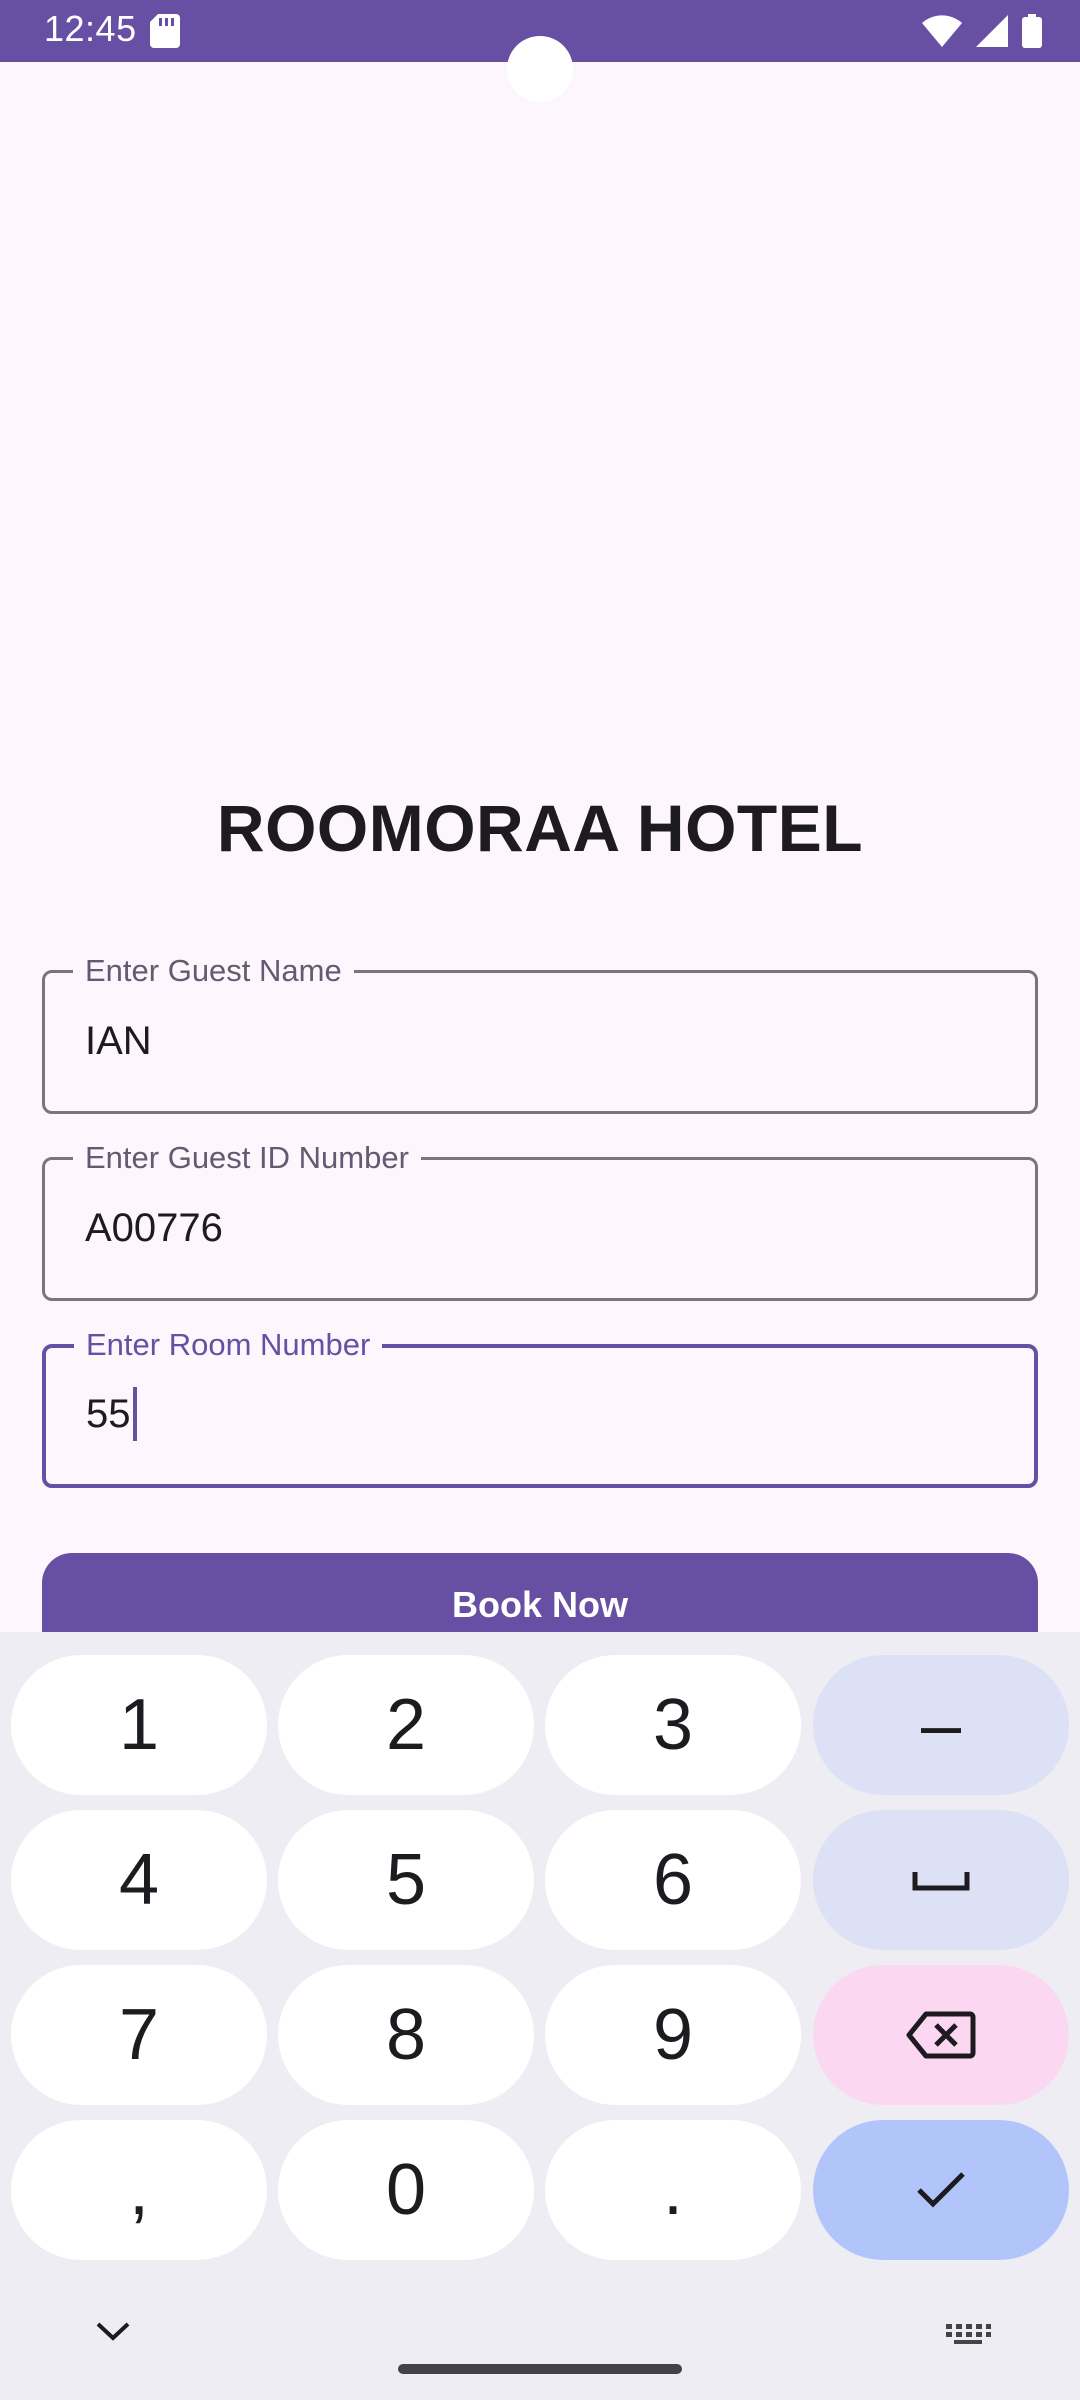 This screenshot has height=2400, width=1080. I want to click on enter-key, so click(941, 2190).